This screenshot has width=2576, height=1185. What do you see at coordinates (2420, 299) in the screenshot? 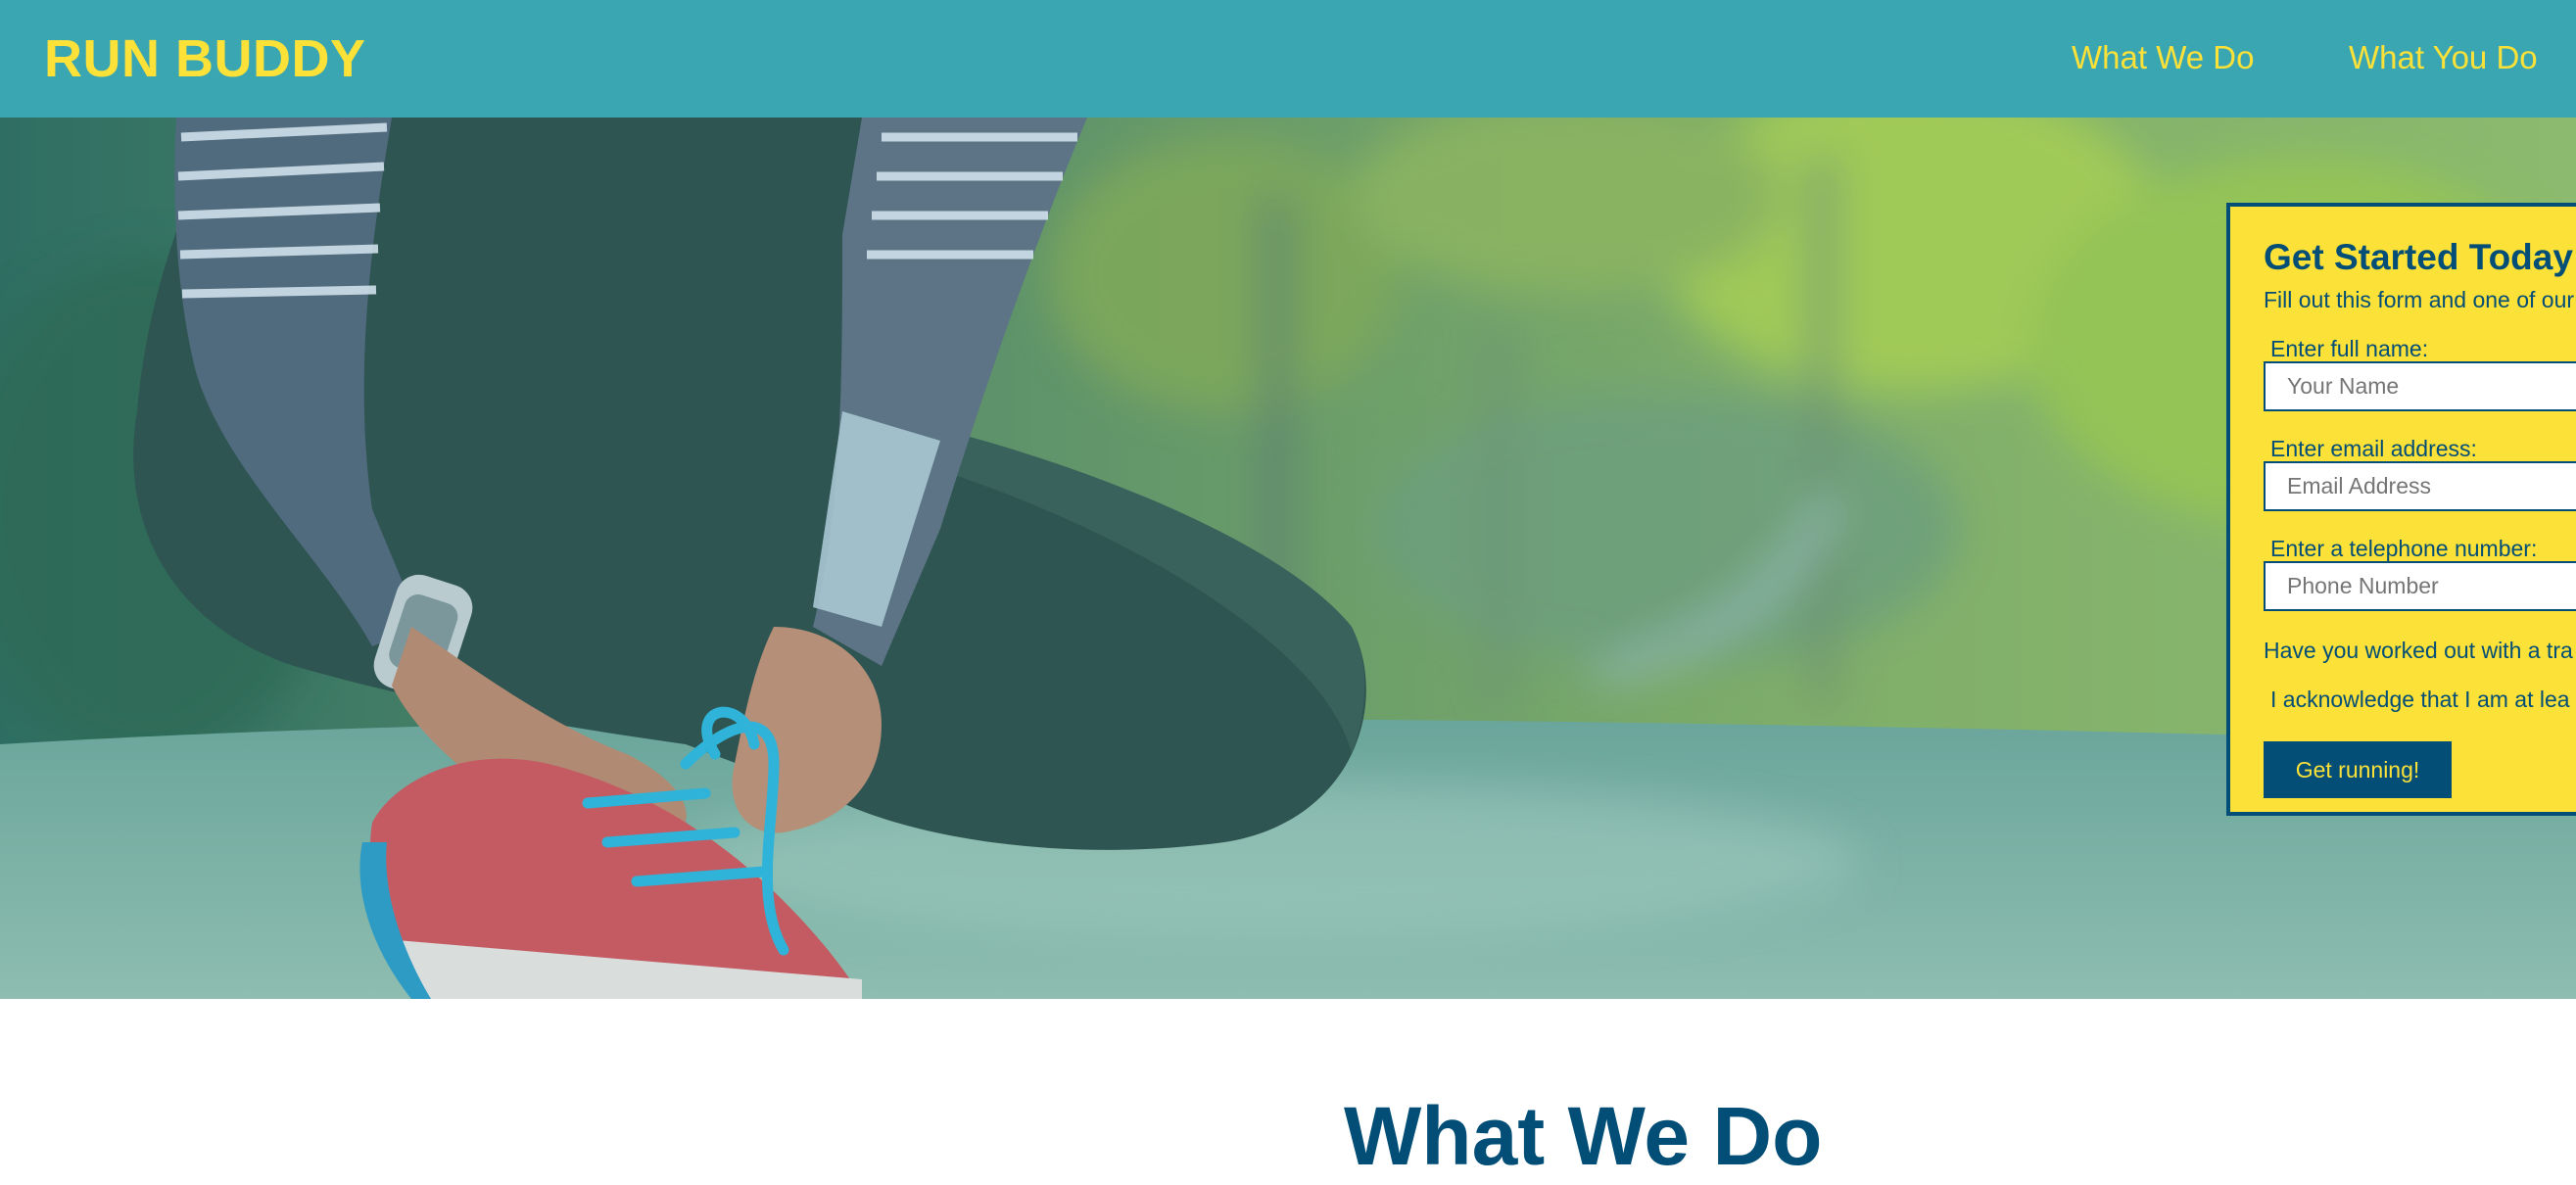
I see `form-intro-text: Fill out this form and one of our` at bounding box center [2420, 299].